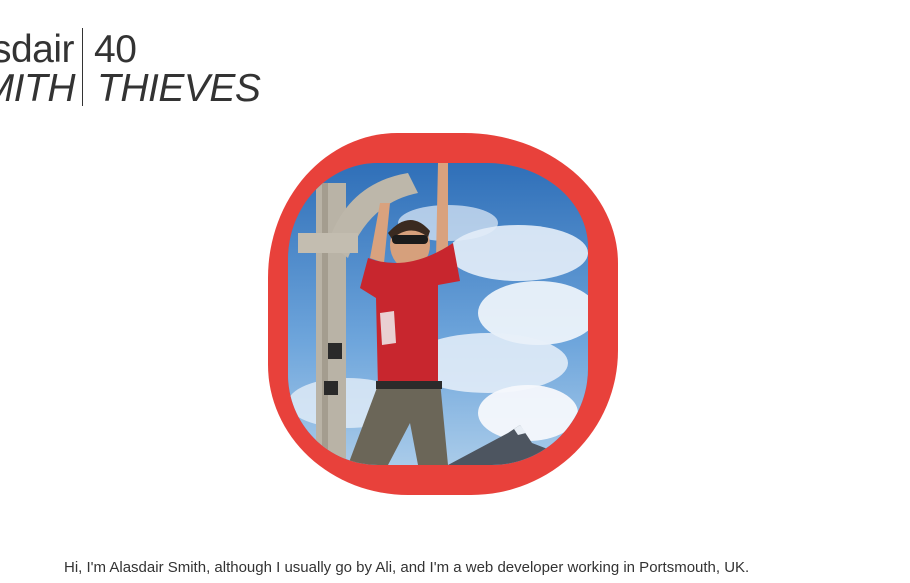 Image resolution: width=910 pixels, height=583 pixels. I want to click on logo-divider, so click(82, 67).